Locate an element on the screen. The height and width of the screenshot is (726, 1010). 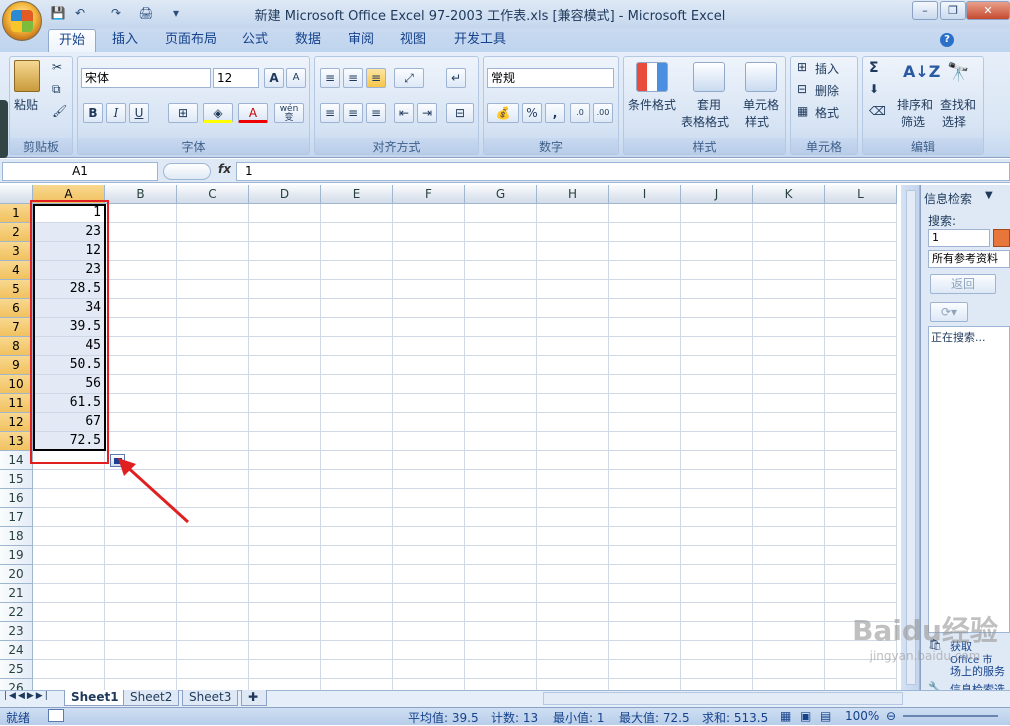
insert-cells-button: 插入 is located at coordinates (827, 68).